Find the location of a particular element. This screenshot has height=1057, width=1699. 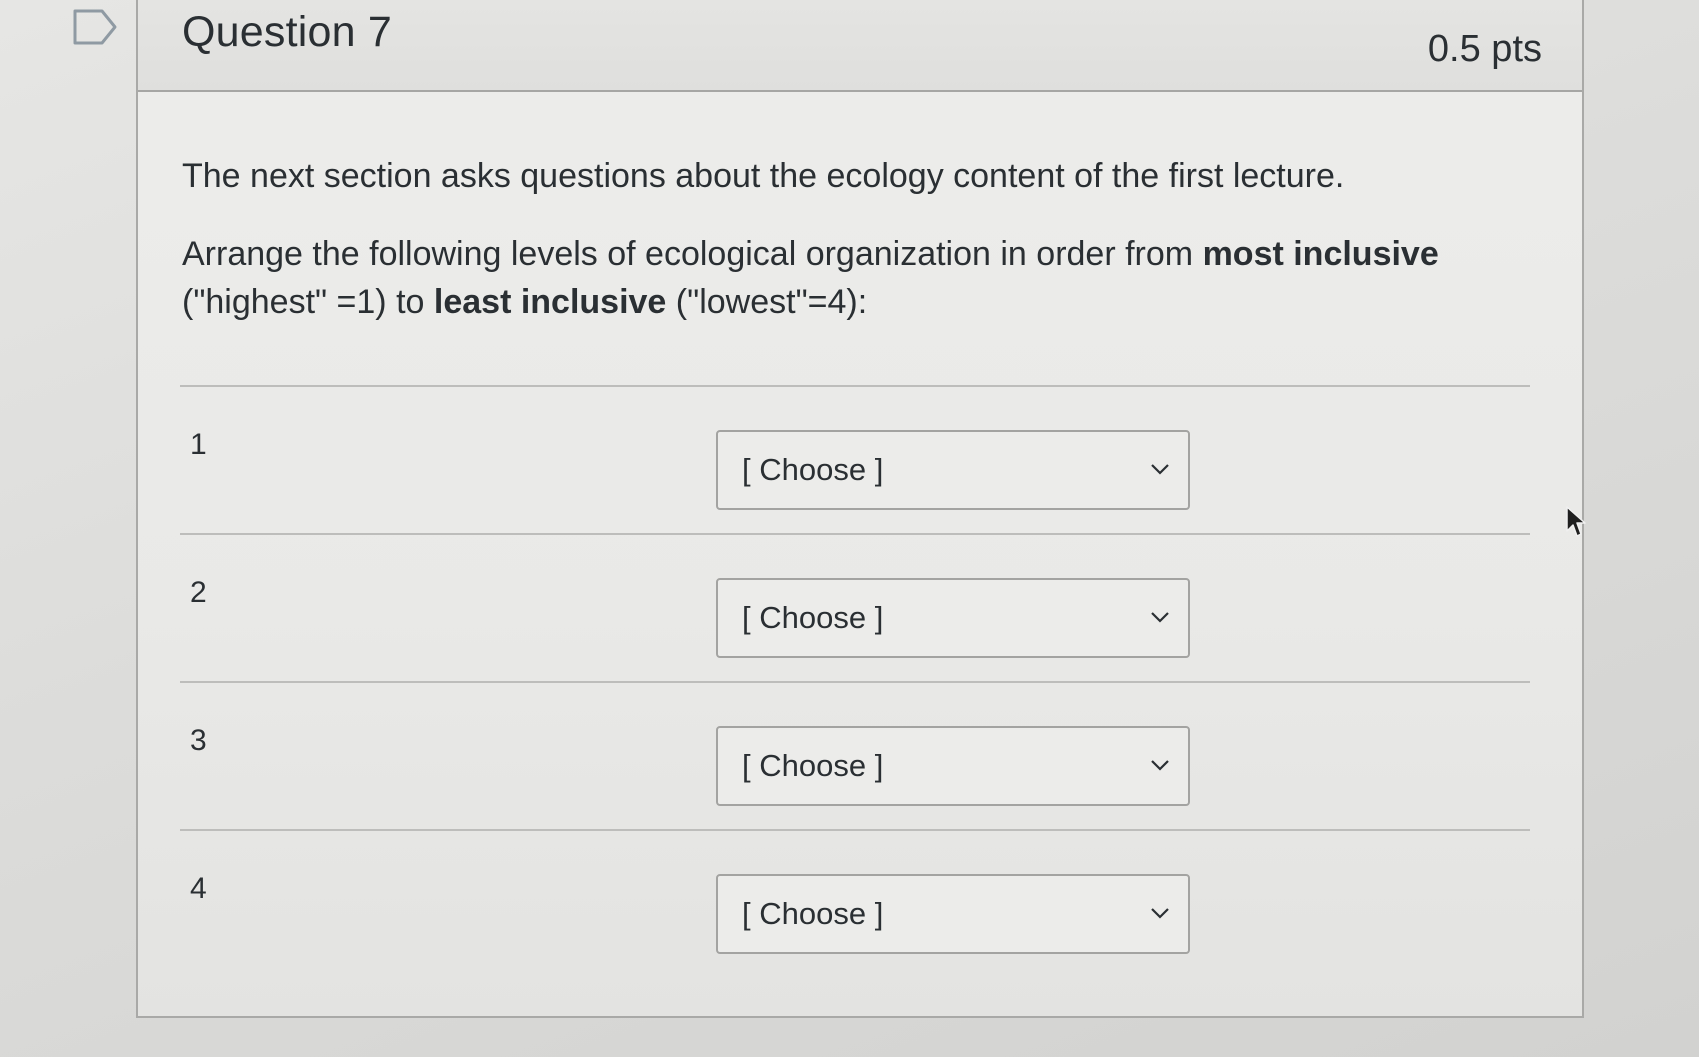

instruction-bold-least-inclusive: least inclusive is located at coordinates (550, 302).